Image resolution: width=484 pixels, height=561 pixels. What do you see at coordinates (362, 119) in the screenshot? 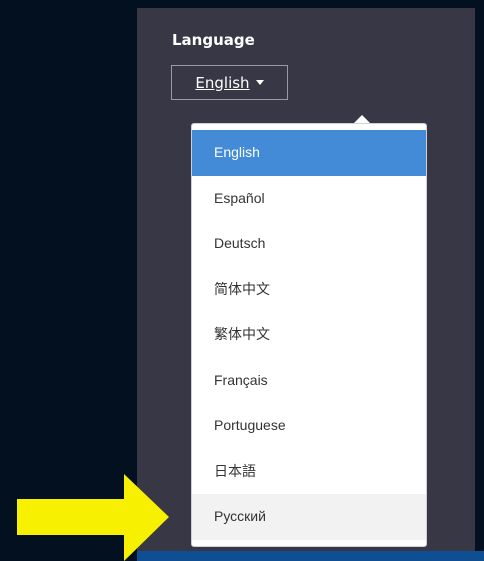
I see `dropdown-notch` at bounding box center [362, 119].